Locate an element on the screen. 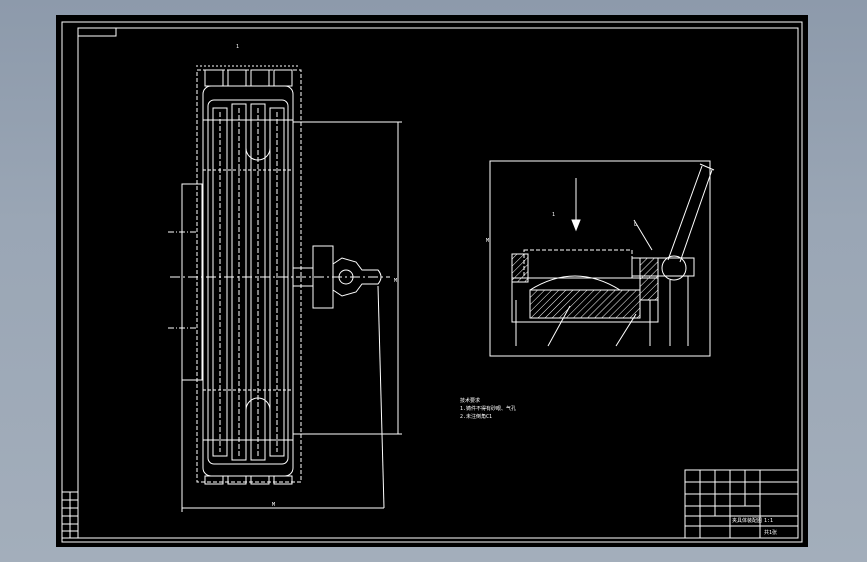  lever-label: L is located at coordinates (635, 225).